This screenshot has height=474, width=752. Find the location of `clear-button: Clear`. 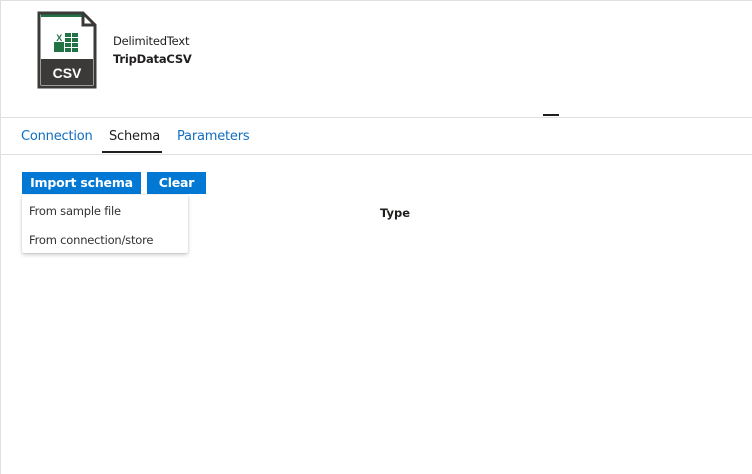

clear-button: Clear is located at coordinates (176, 183).